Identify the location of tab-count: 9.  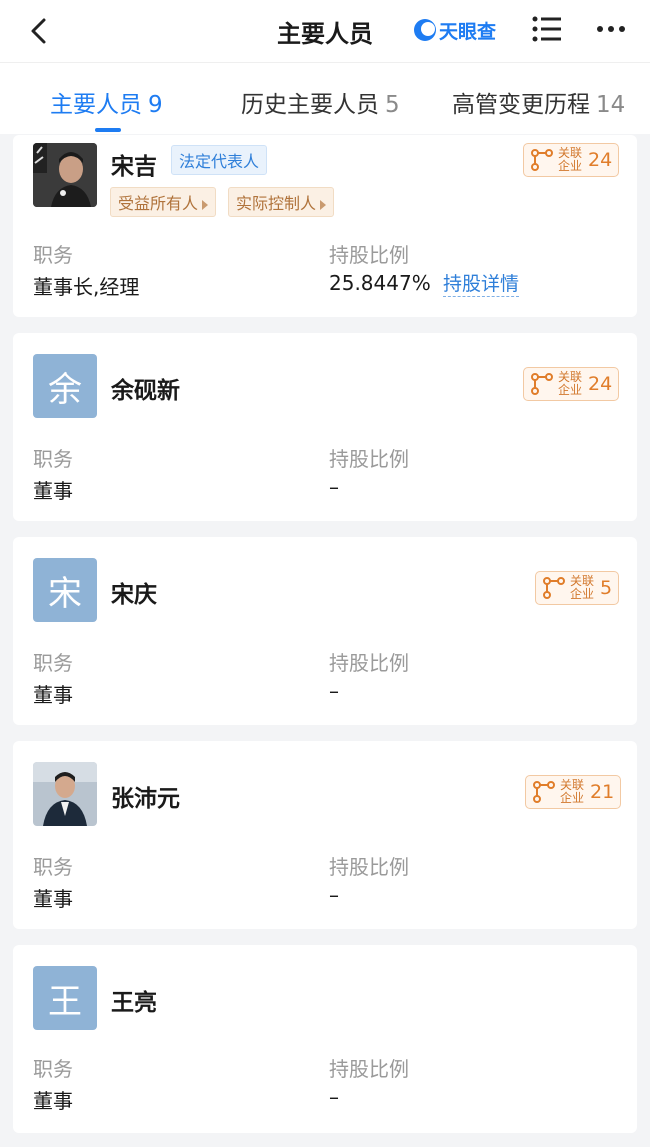
(155, 105).